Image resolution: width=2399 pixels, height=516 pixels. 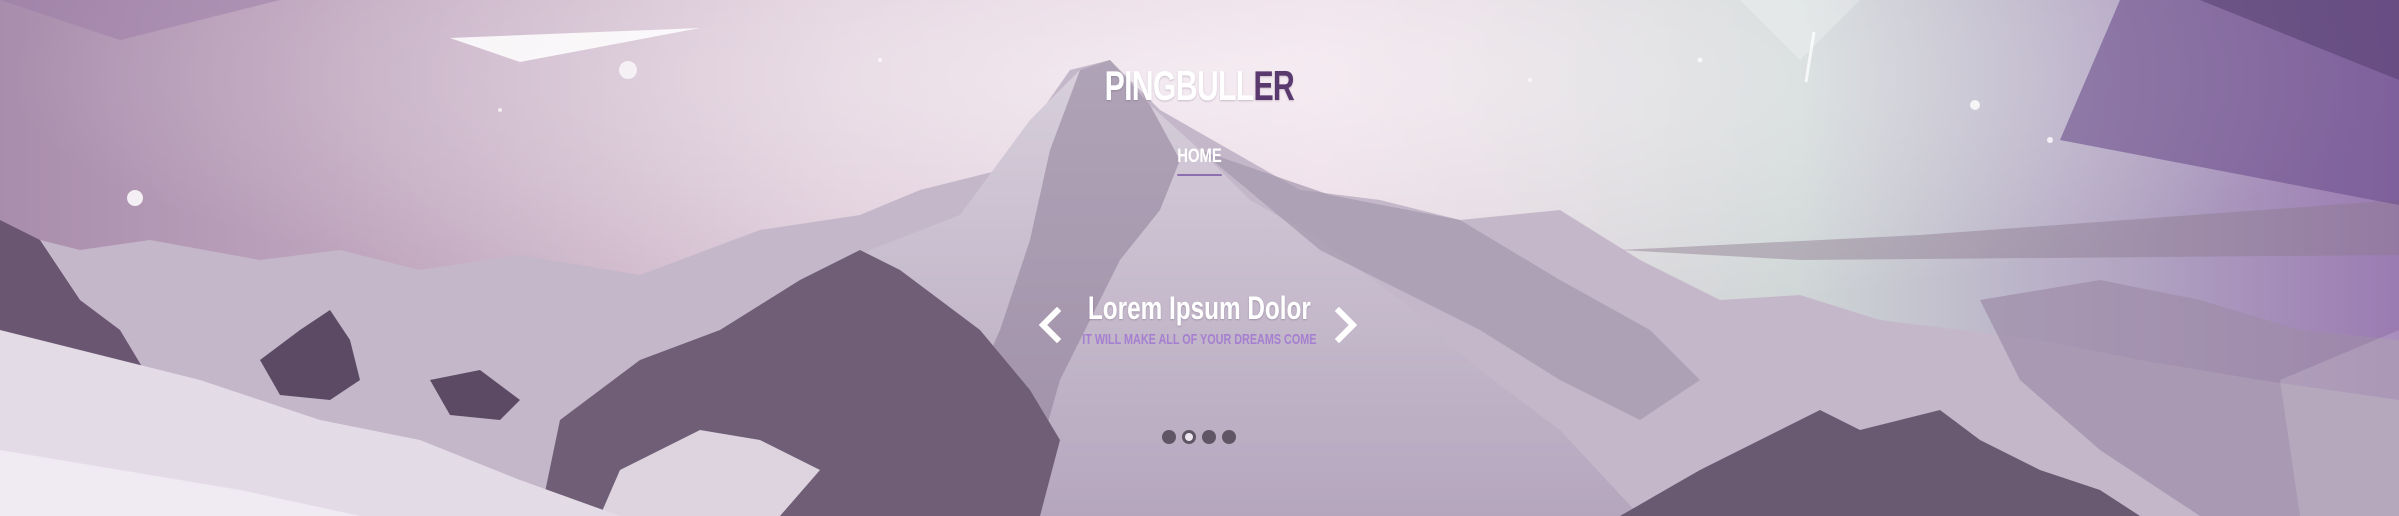 I want to click on slider-next-button, so click(x=1346, y=325).